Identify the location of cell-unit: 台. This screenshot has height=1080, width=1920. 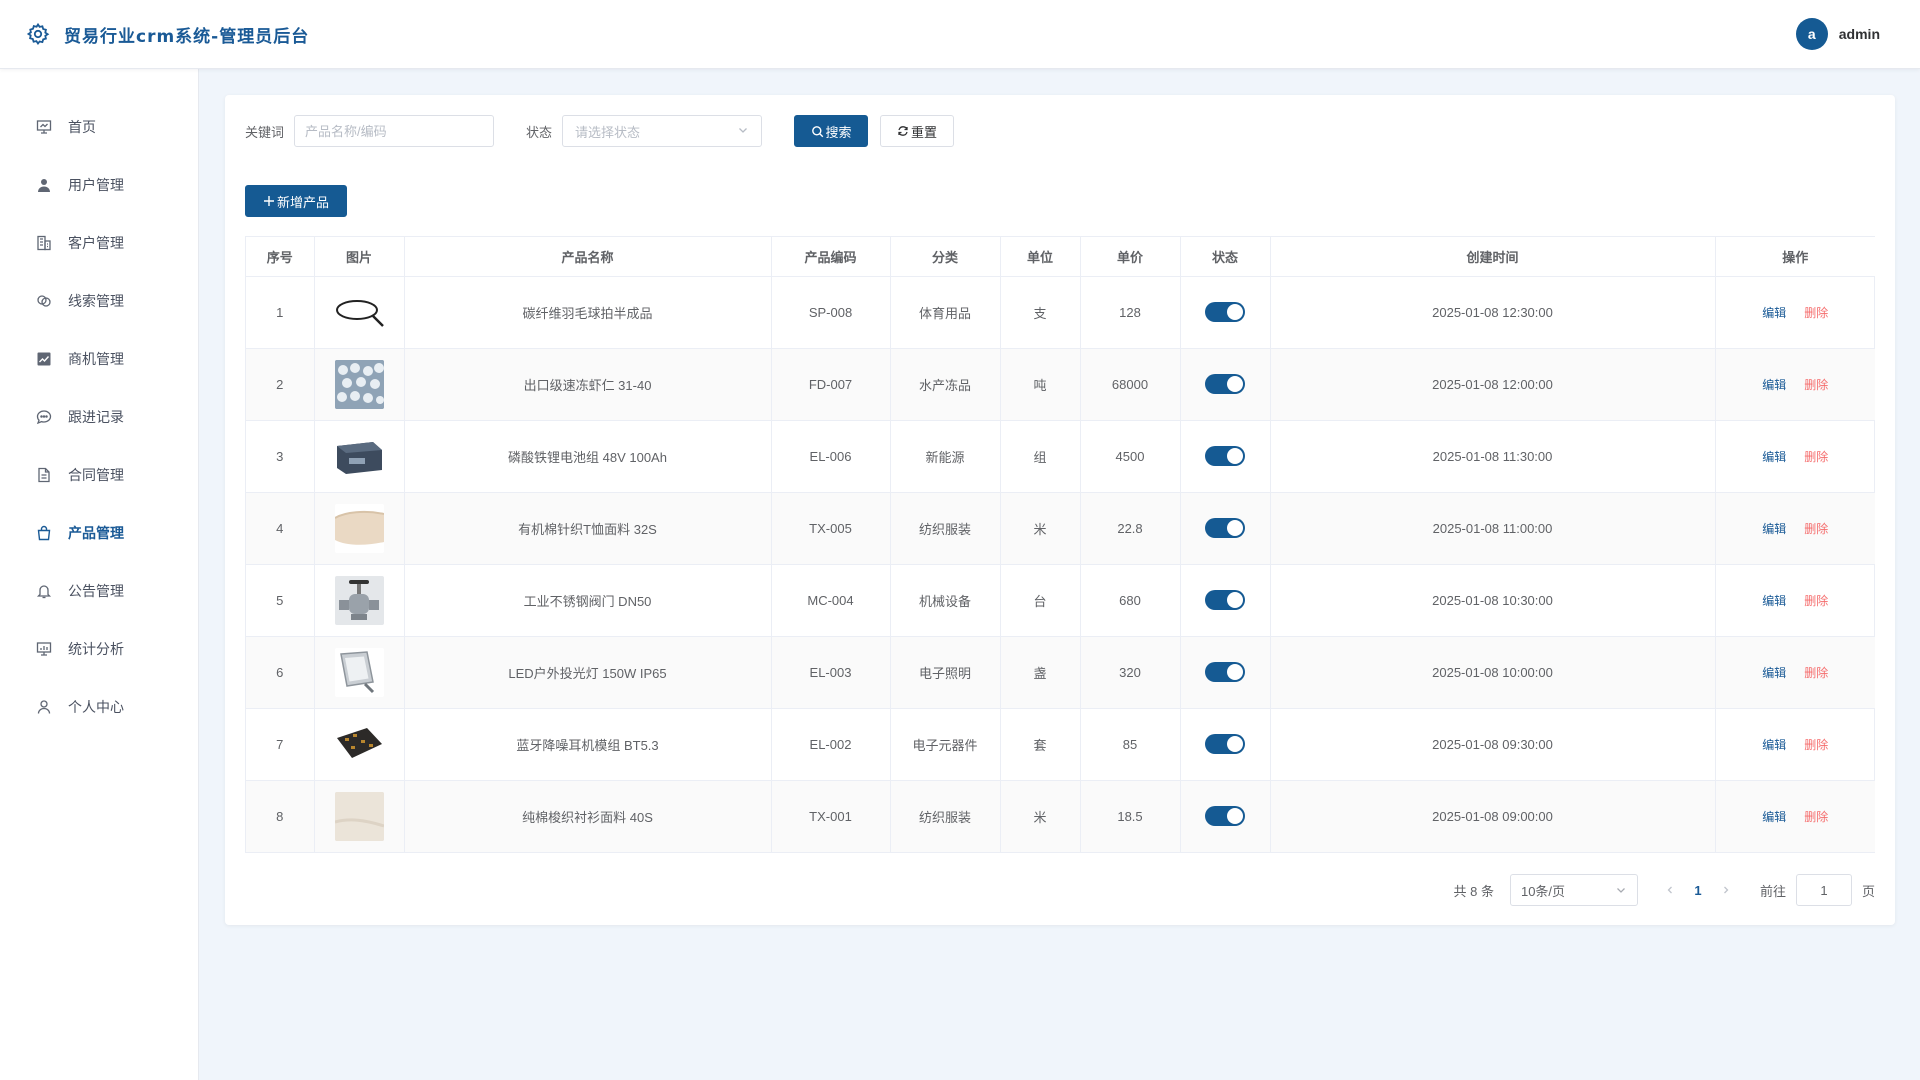
(1040, 600).